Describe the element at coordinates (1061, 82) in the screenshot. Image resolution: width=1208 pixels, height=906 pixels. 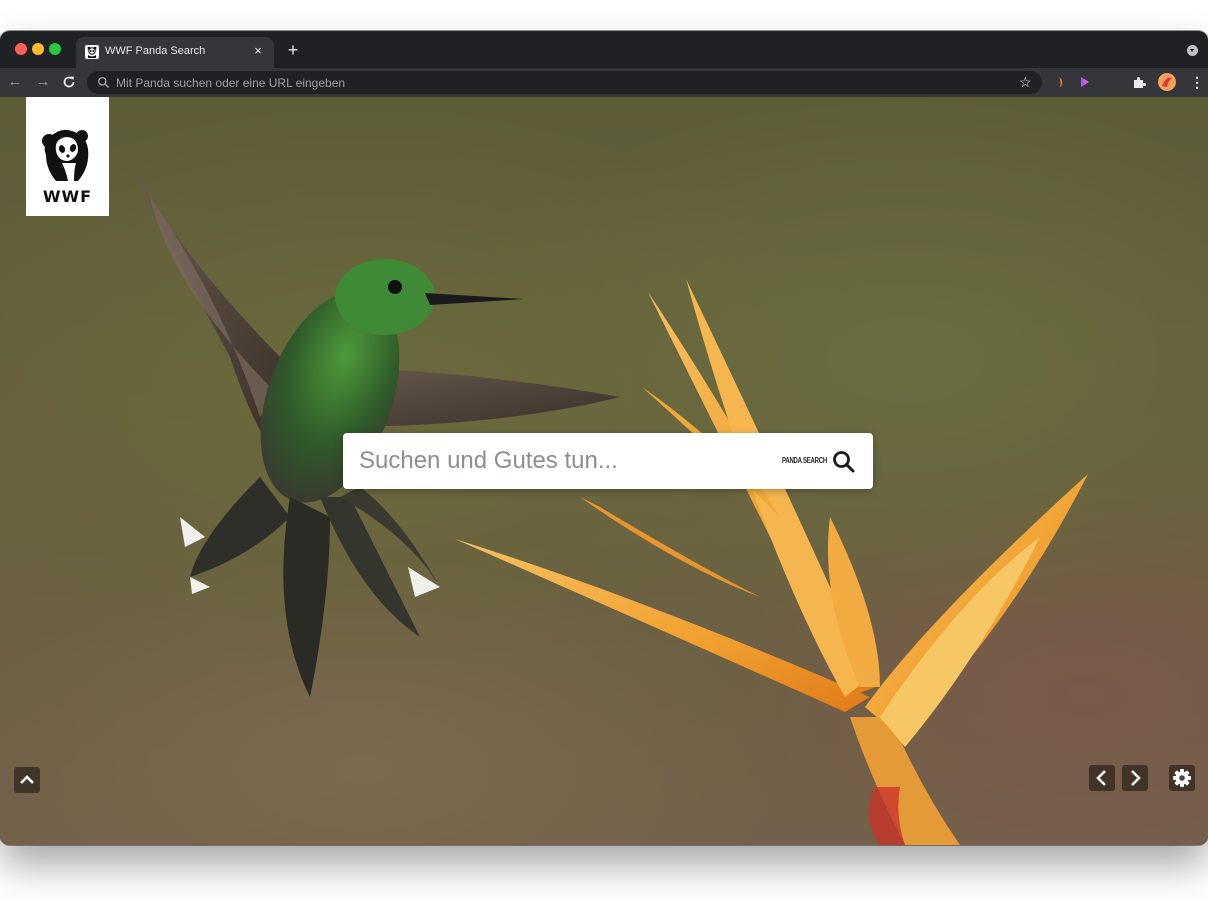
I see `extension-orange-icon` at that location.